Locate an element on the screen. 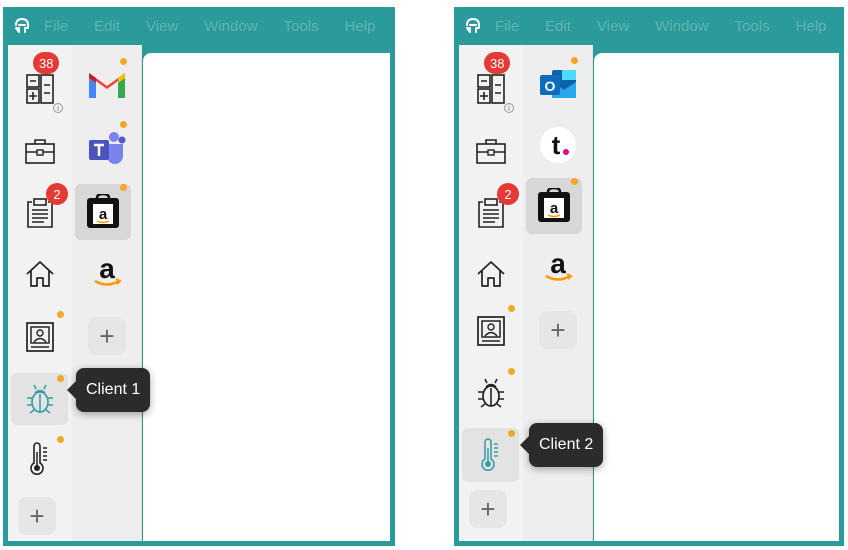 The image size is (848, 550). t-letter: t is located at coordinates (556, 145).